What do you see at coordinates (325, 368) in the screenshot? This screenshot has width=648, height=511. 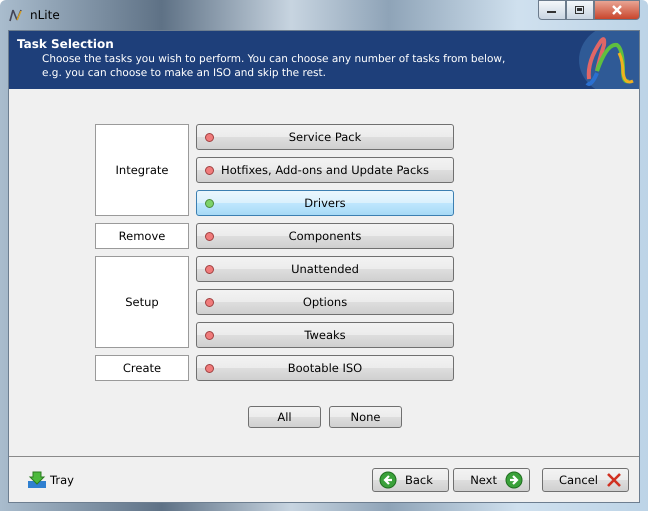 I see `task-button: Bootable ISO` at bounding box center [325, 368].